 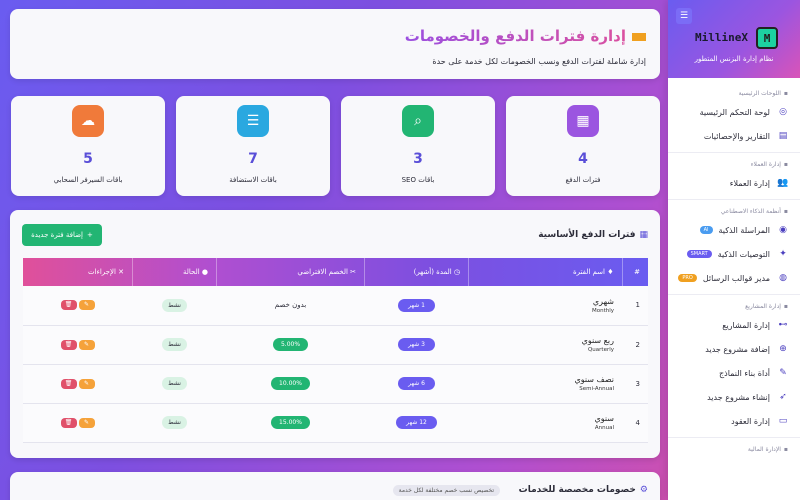 I want to click on table-row: 3 نصف سنوي Semi-Annual 6 شهر 10.00% نشط ✎🗑, so click(x=335, y=384).